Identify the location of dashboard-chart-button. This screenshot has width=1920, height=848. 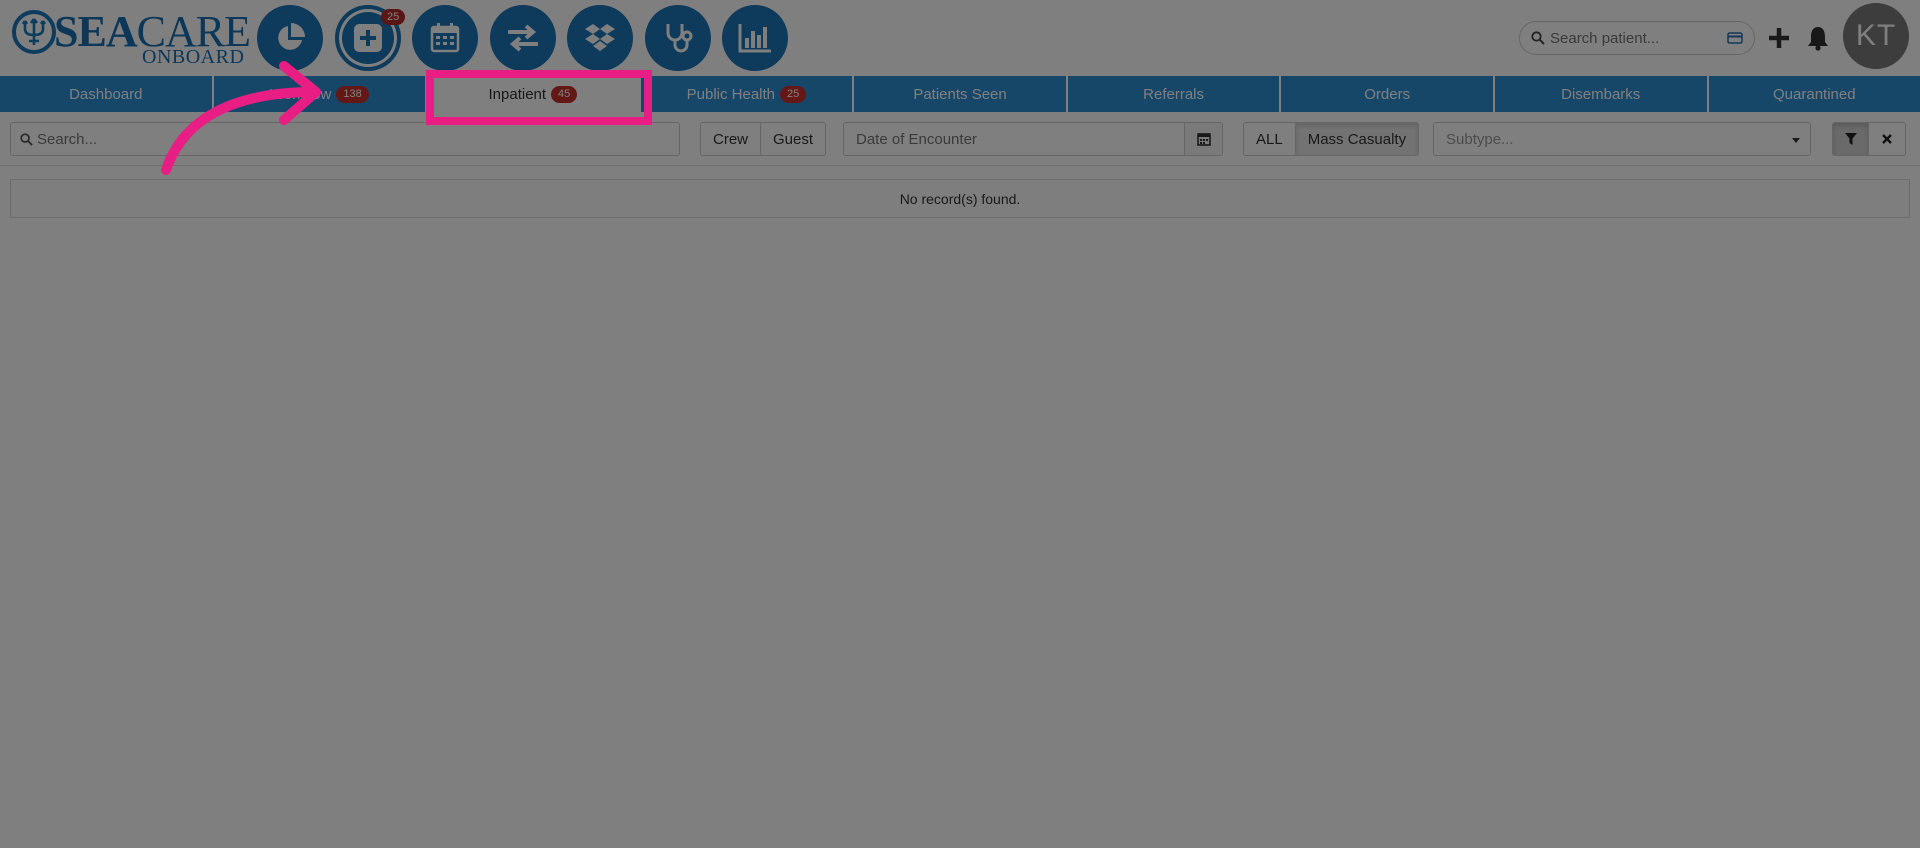
(290, 38).